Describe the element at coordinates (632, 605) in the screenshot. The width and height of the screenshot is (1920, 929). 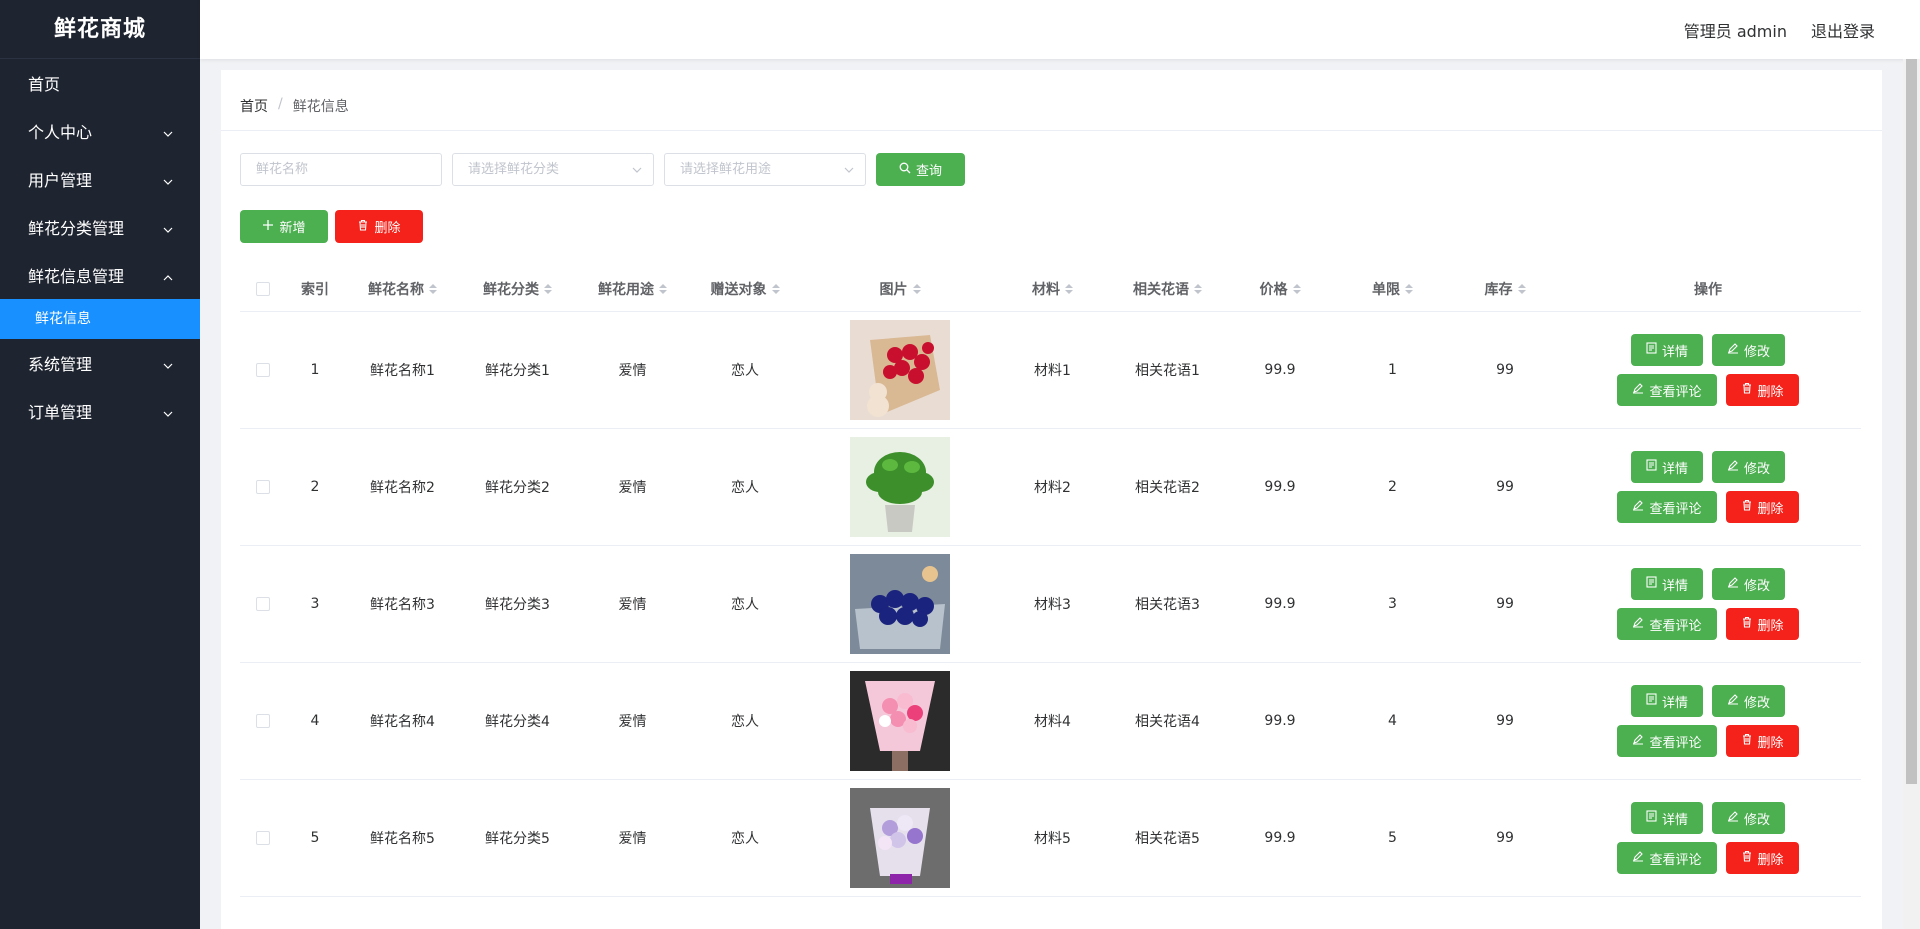
I see `cell-usage: 爱情` at that location.